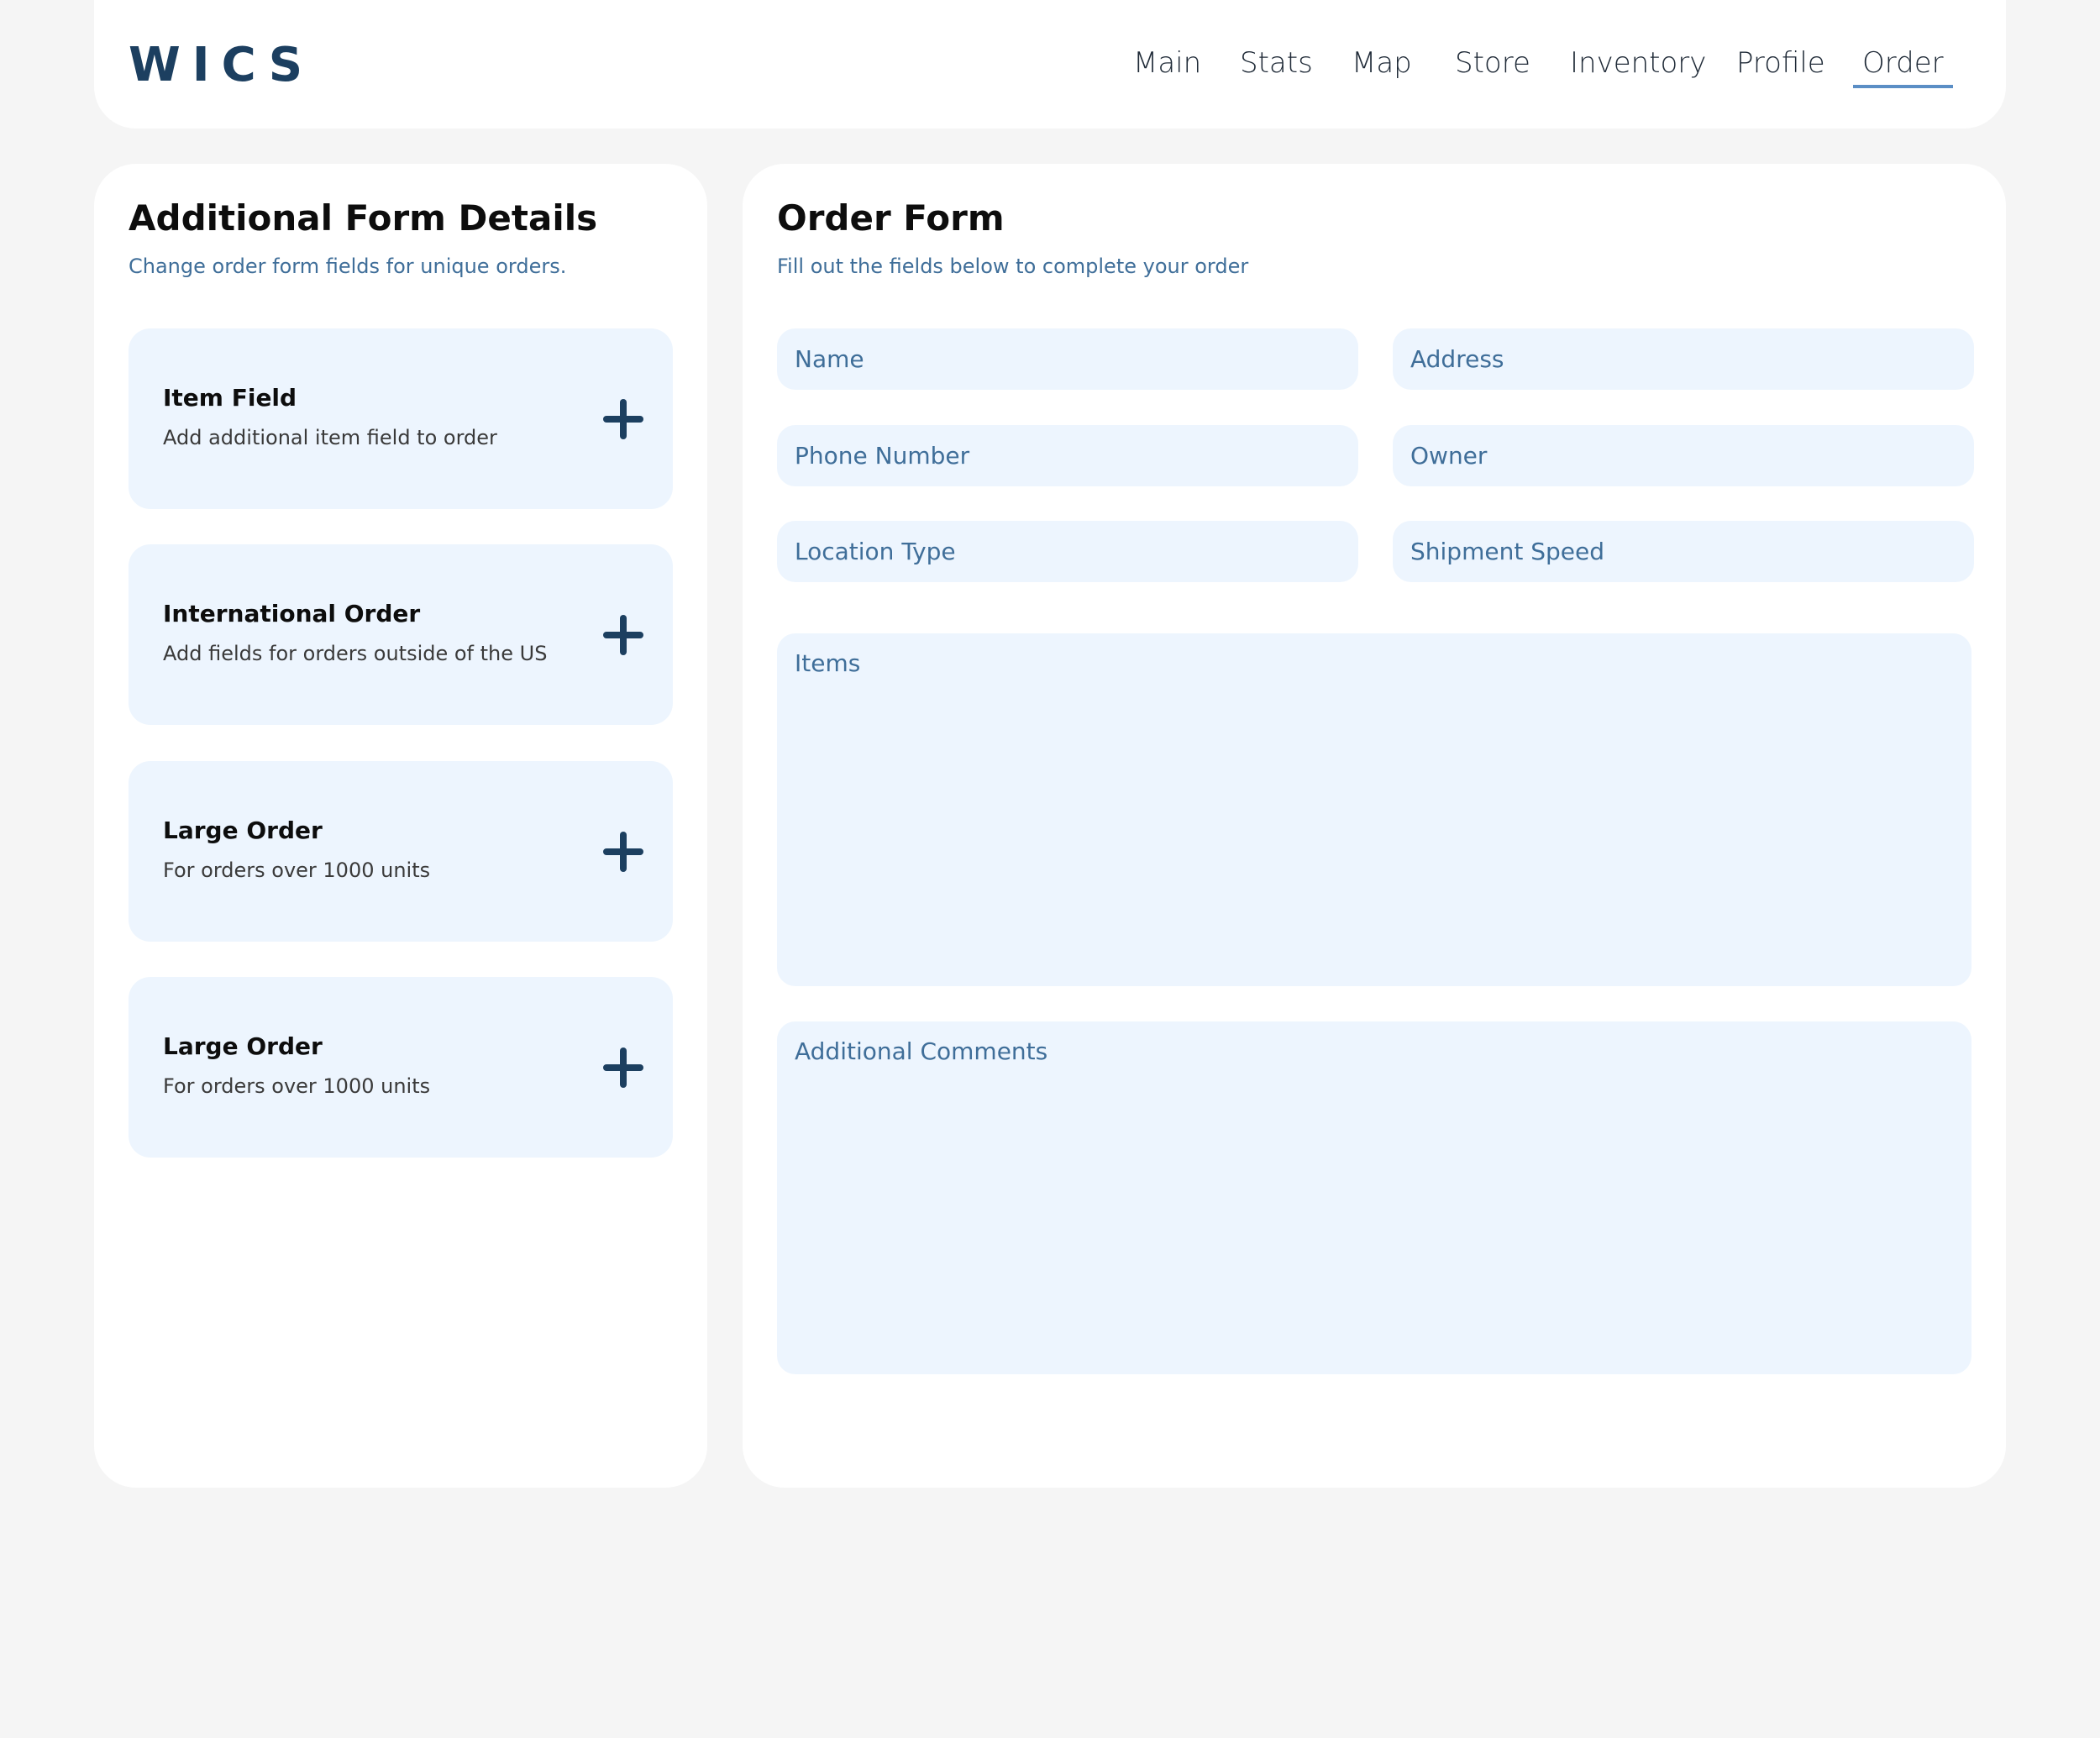  Describe the element at coordinates (1492, 65) in the screenshot. I see `nav-store: Store` at that location.